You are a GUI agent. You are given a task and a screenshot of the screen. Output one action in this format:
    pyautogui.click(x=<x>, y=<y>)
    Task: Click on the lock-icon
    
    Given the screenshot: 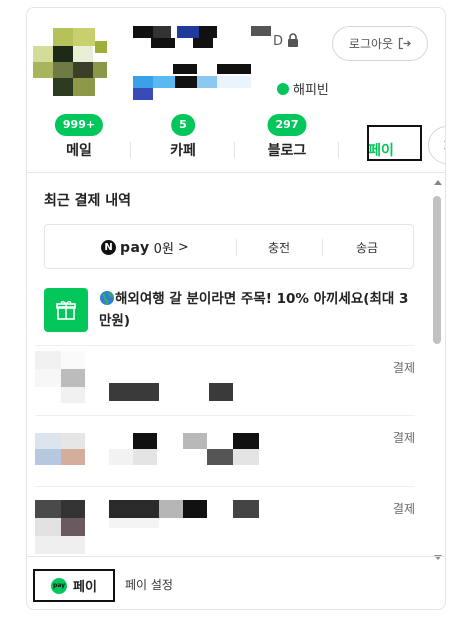 What is the action you would take?
    pyautogui.click(x=293, y=40)
    